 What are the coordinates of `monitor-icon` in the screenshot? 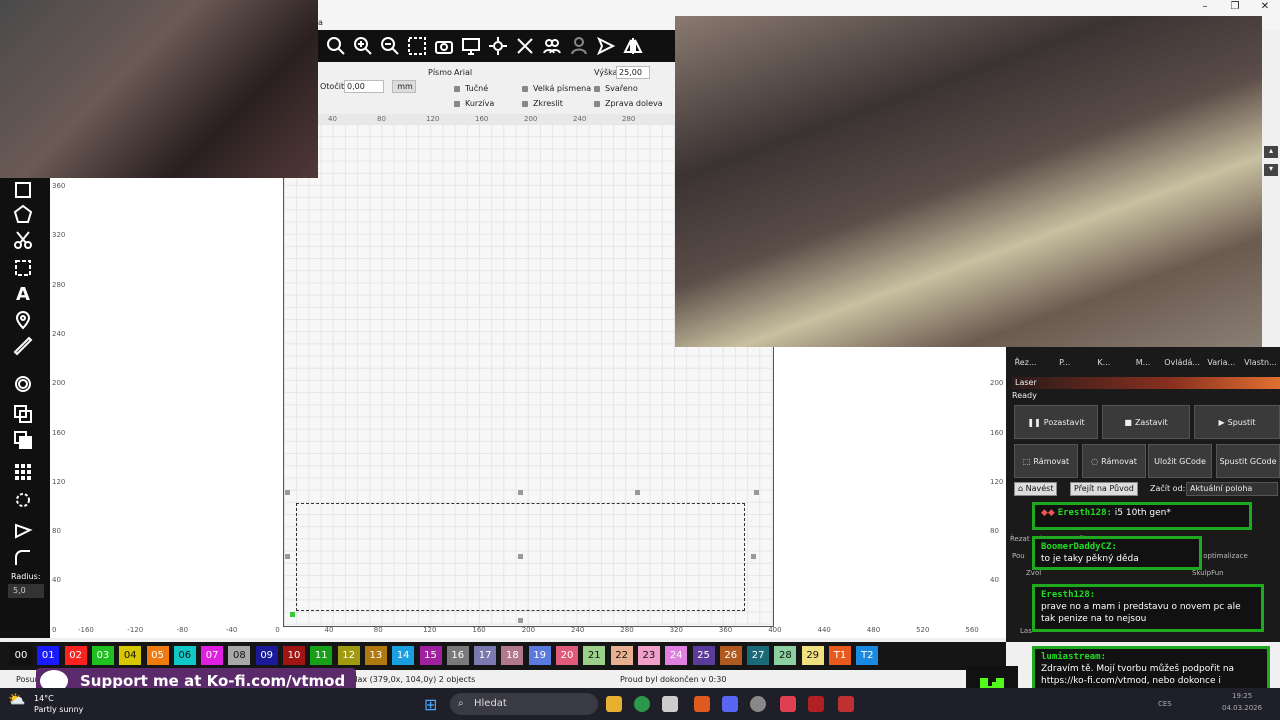 It's located at (471, 46).